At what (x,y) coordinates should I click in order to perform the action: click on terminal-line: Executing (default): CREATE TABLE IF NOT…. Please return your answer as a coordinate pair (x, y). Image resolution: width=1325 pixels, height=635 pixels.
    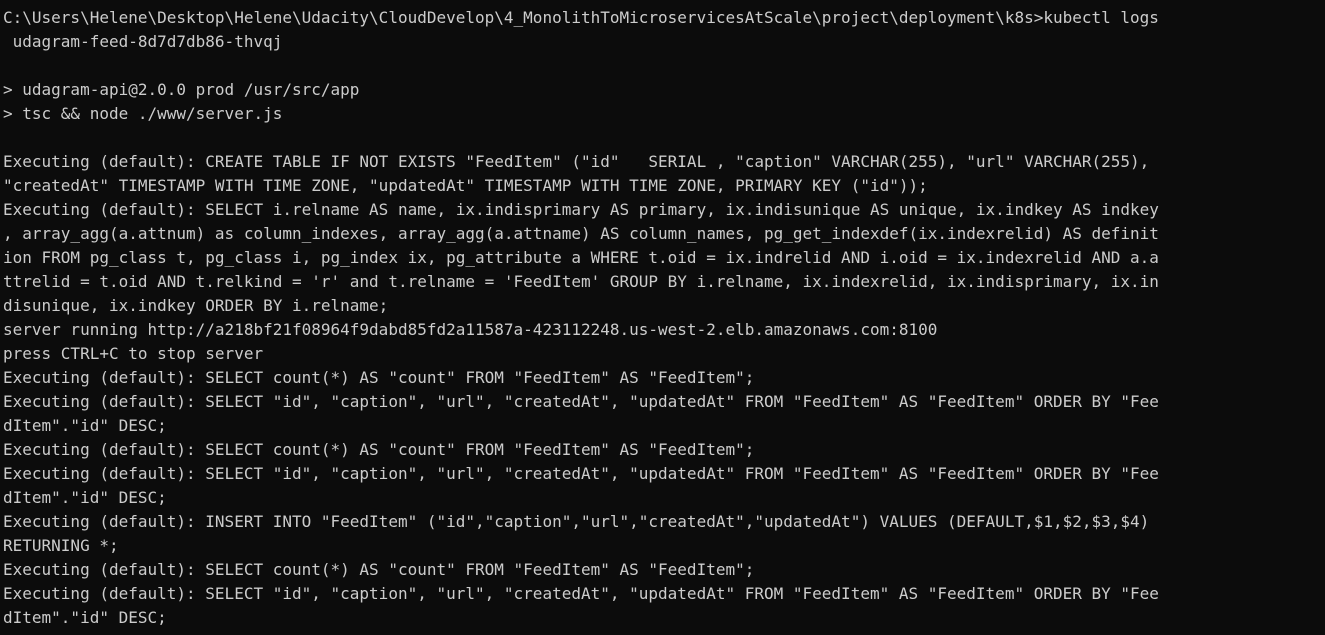
    Looking at the image, I should click on (576, 161).